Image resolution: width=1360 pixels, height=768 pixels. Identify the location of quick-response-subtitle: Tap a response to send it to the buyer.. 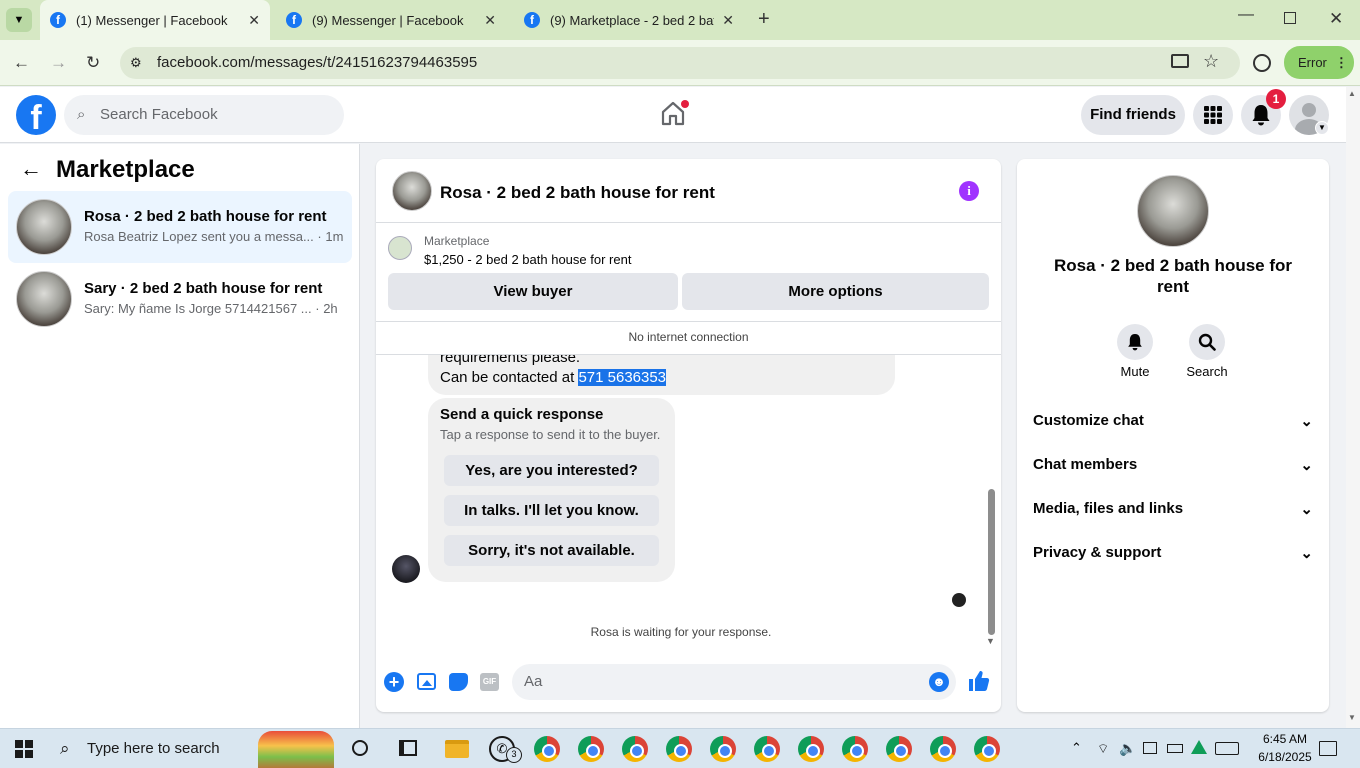
(550, 434).